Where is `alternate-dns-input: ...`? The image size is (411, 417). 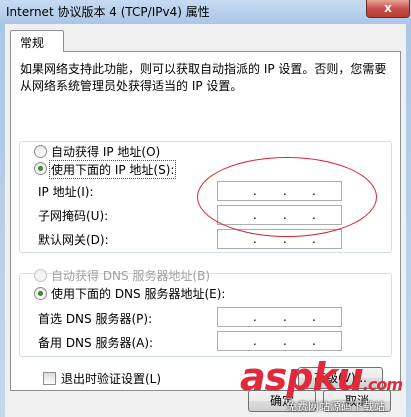
alternate-dns-input: ... is located at coordinates (279, 341).